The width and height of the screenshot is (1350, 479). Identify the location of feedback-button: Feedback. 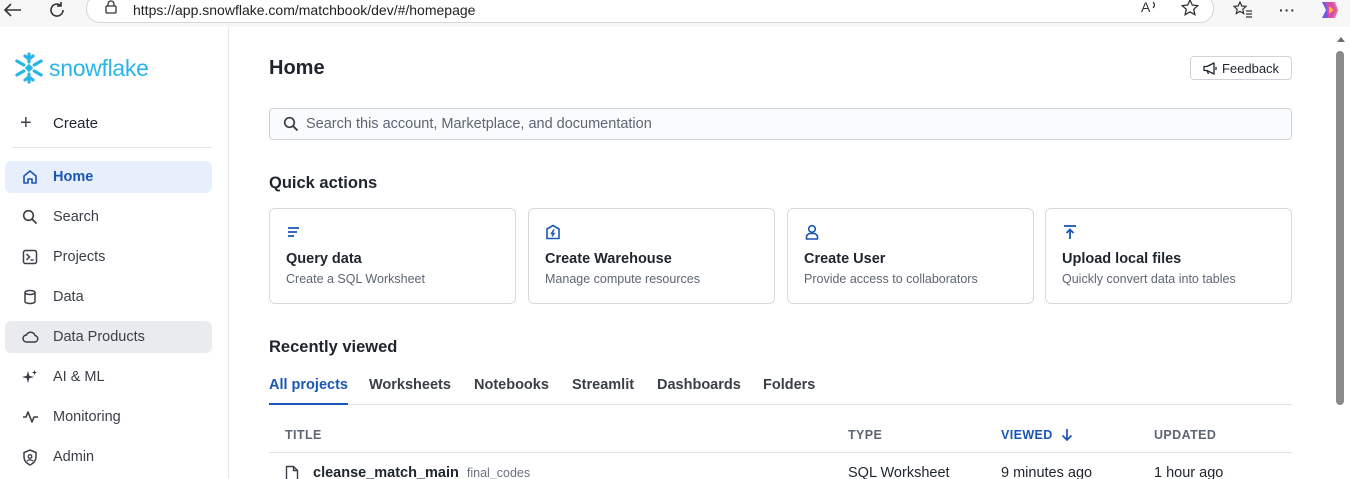
(1241, 68).